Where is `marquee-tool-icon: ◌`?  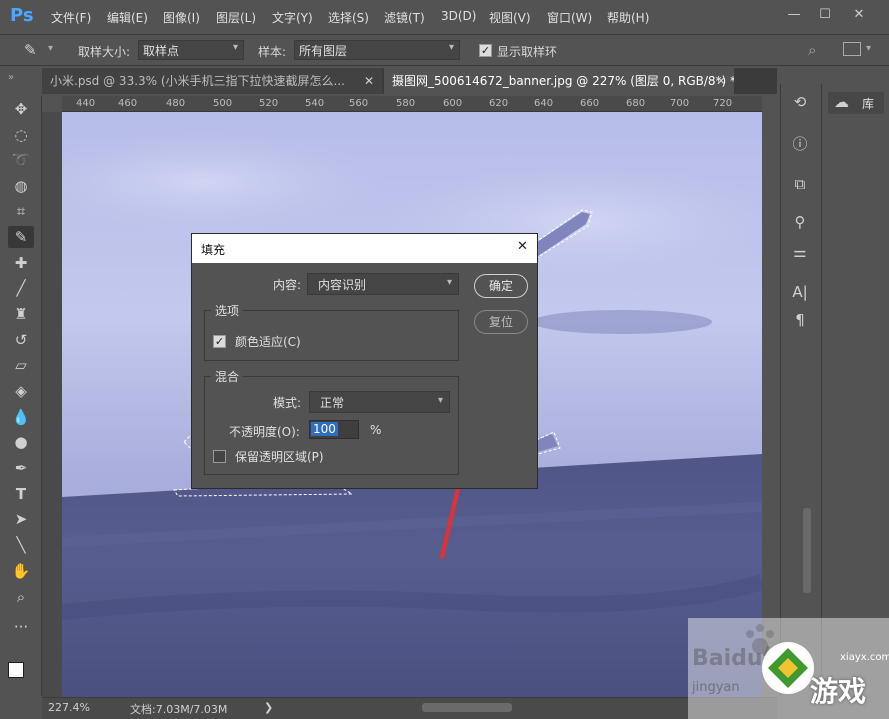 marquee-tool-icon: ◌ is located at coordinates (21, 135).